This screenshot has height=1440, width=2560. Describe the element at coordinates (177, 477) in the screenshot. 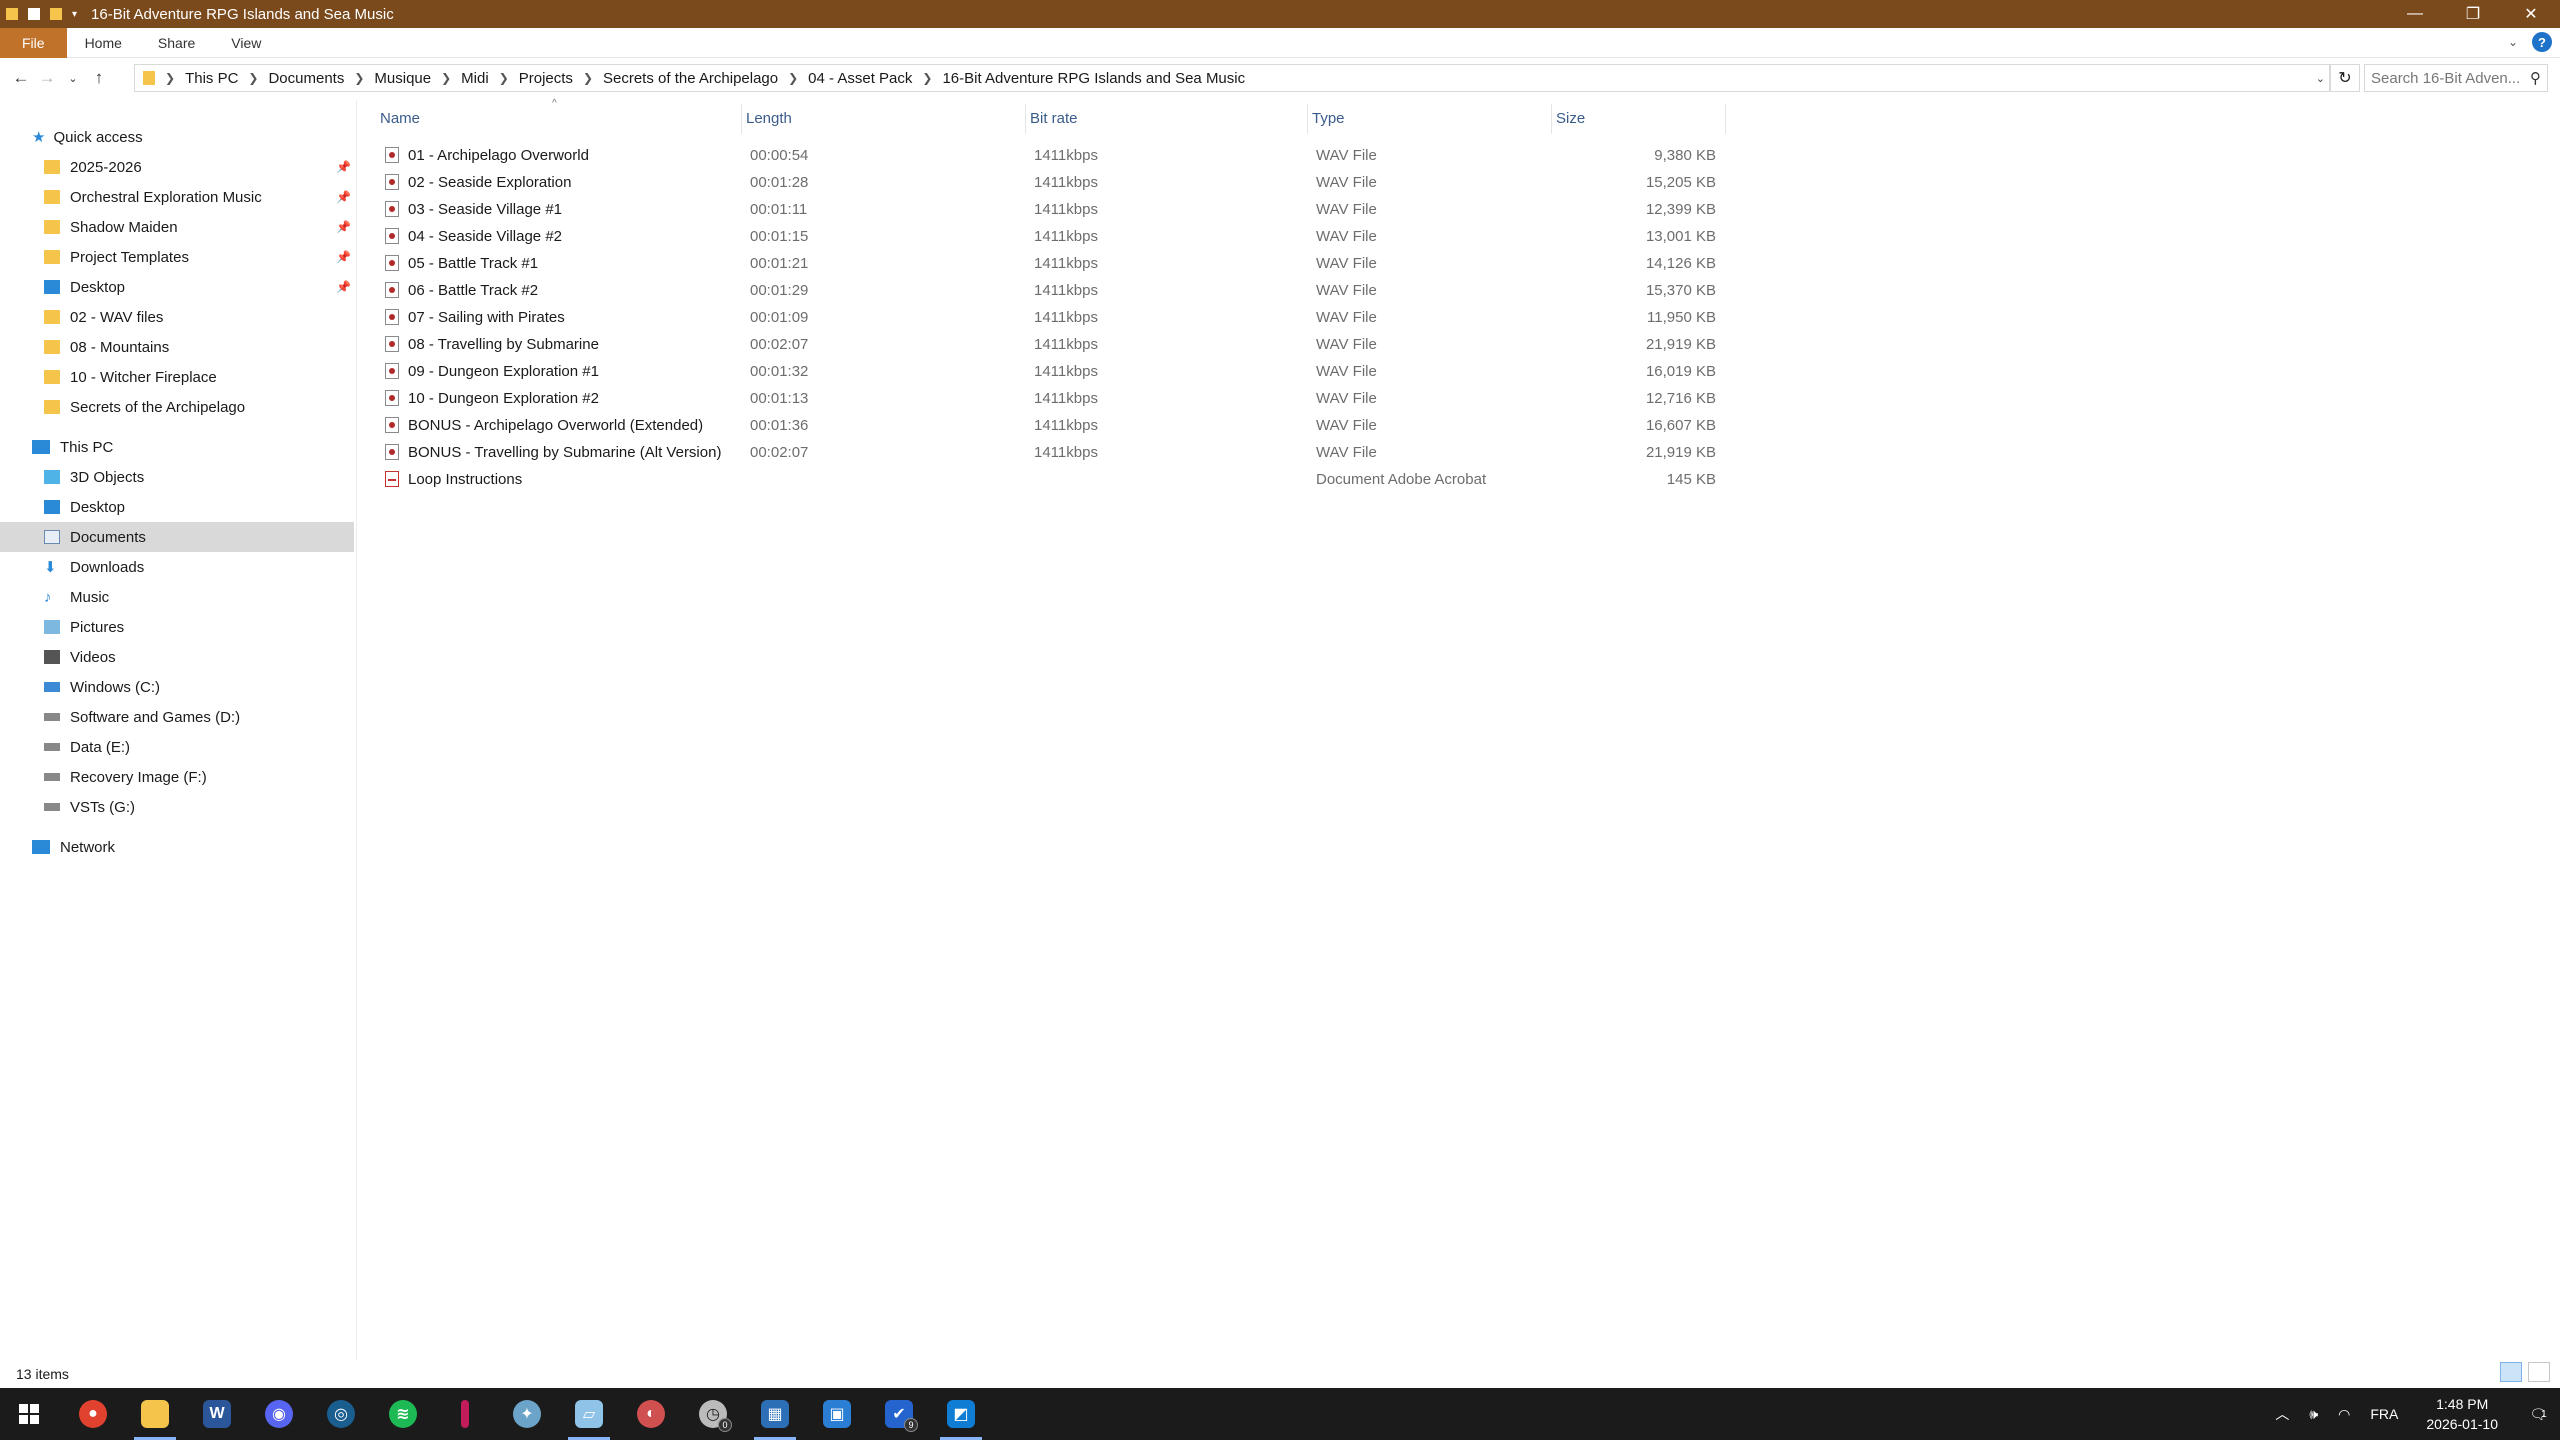

I see `nav-item-3d-objects: 3D Objects` at that location.